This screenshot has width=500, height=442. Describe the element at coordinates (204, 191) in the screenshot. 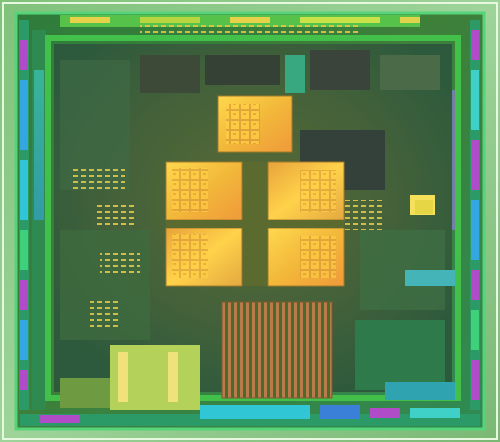

I see `cpu-core-upper-left` at that location.